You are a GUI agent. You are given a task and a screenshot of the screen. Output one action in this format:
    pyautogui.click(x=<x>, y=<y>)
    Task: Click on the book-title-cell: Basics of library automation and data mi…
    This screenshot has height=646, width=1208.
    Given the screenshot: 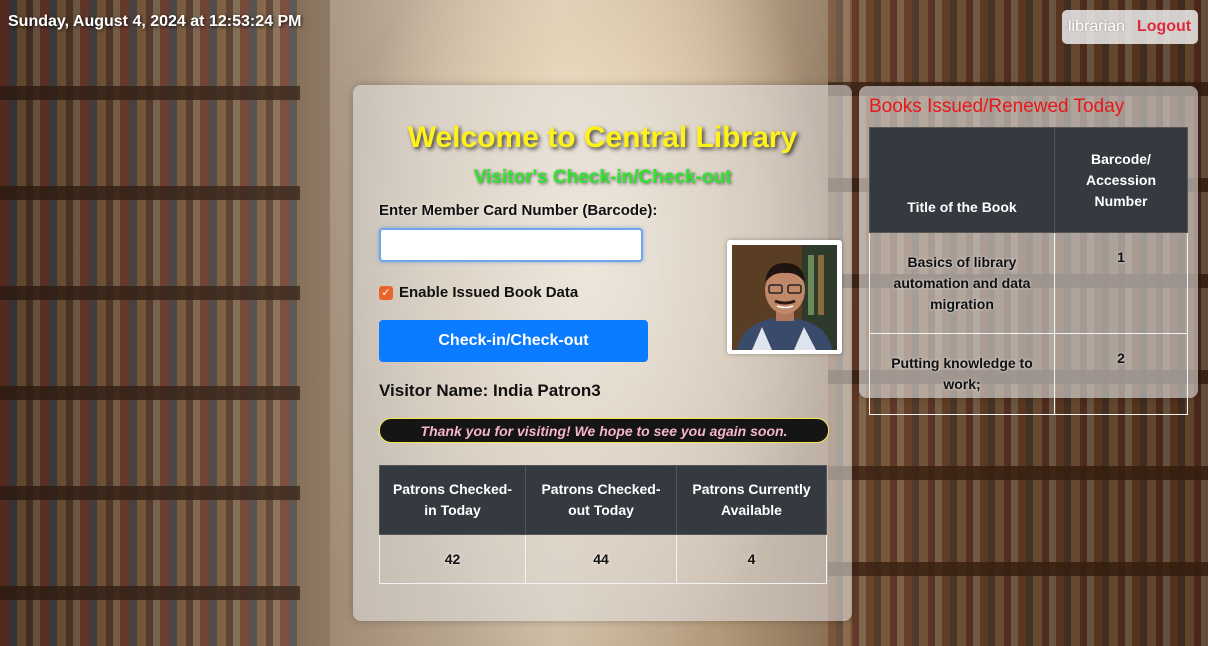 What is the action you would take?
    pyautogui.click(x=962, y=283)
    